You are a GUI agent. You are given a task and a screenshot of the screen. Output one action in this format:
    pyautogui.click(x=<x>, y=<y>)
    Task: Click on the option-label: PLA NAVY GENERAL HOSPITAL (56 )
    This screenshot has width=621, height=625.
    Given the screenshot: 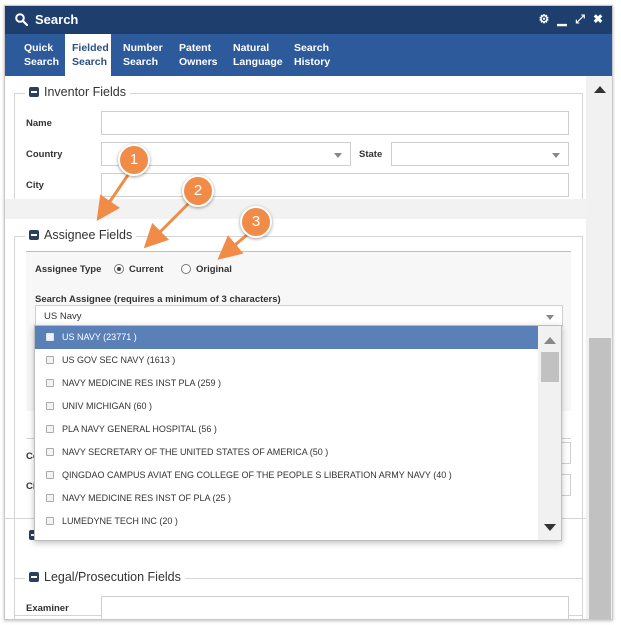 What is the action you would take?
    pyautogui.click(x=139, y=429)
    